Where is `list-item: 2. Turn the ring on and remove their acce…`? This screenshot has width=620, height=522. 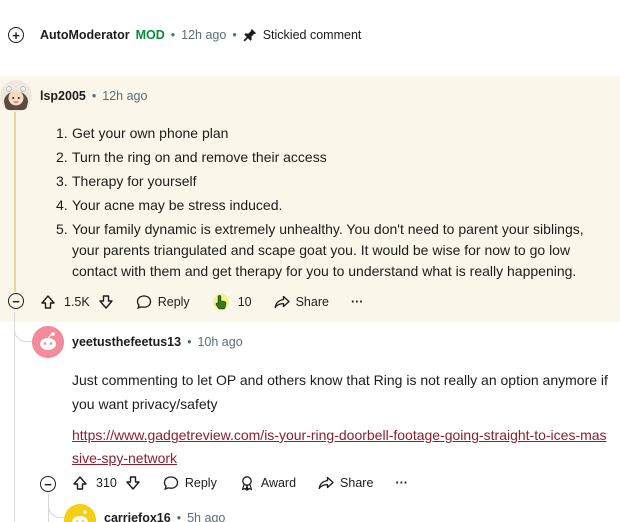
list-item: 2. Turn the ring on and remove their acce… is located at coordinates (191, 157).